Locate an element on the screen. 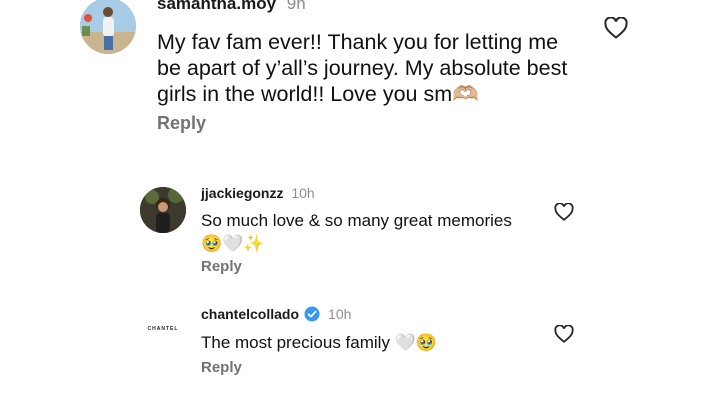 This screenshot has width=720, height=405. avatar: CHANTEL is located at coordinates (163, 330).